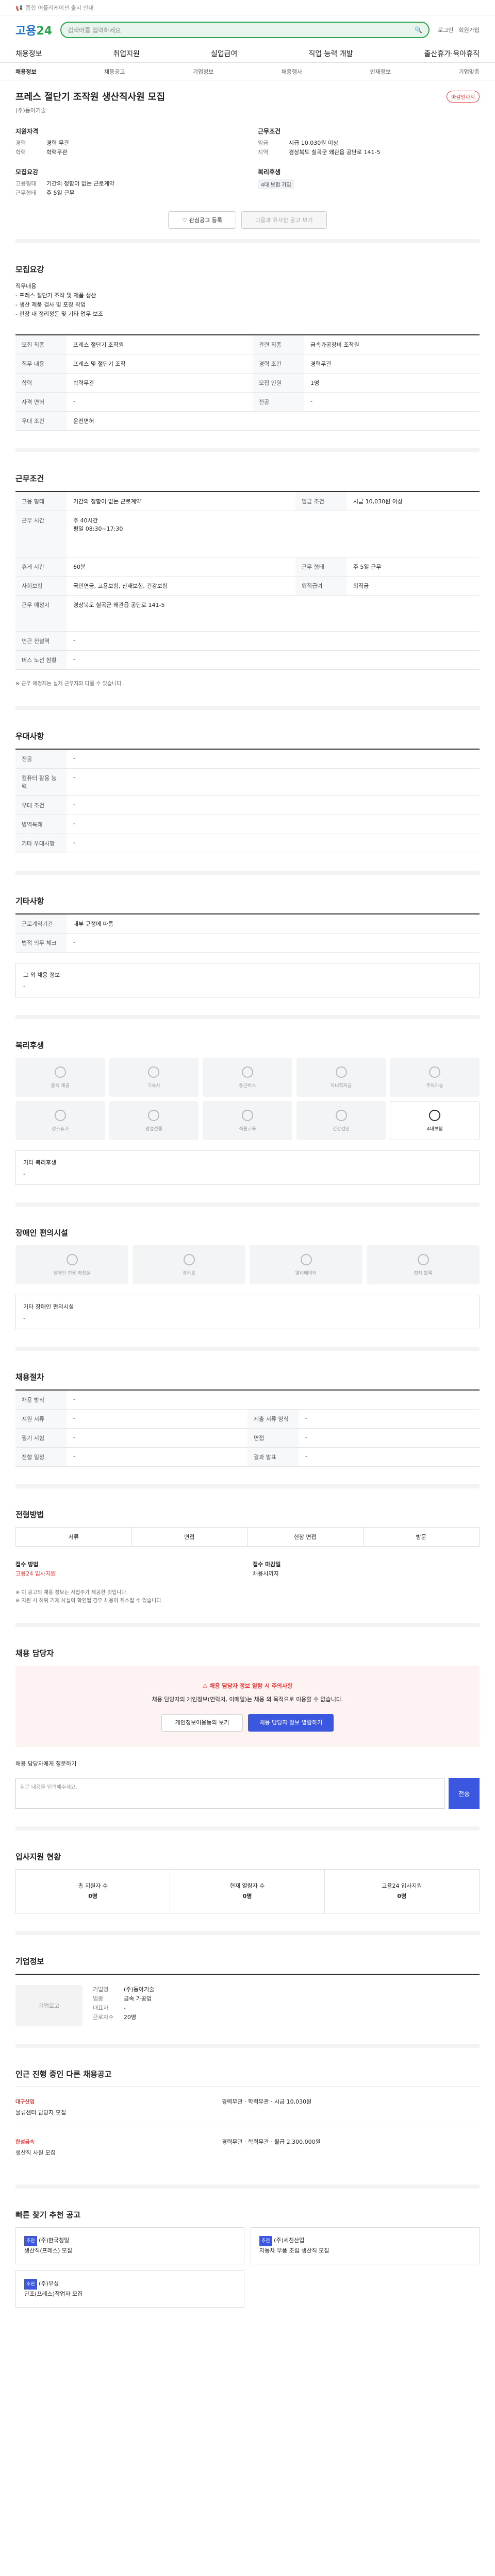 This screenshot has width=495, height=2576. I want to click on section-label: 지원자격, so click(27, 131).